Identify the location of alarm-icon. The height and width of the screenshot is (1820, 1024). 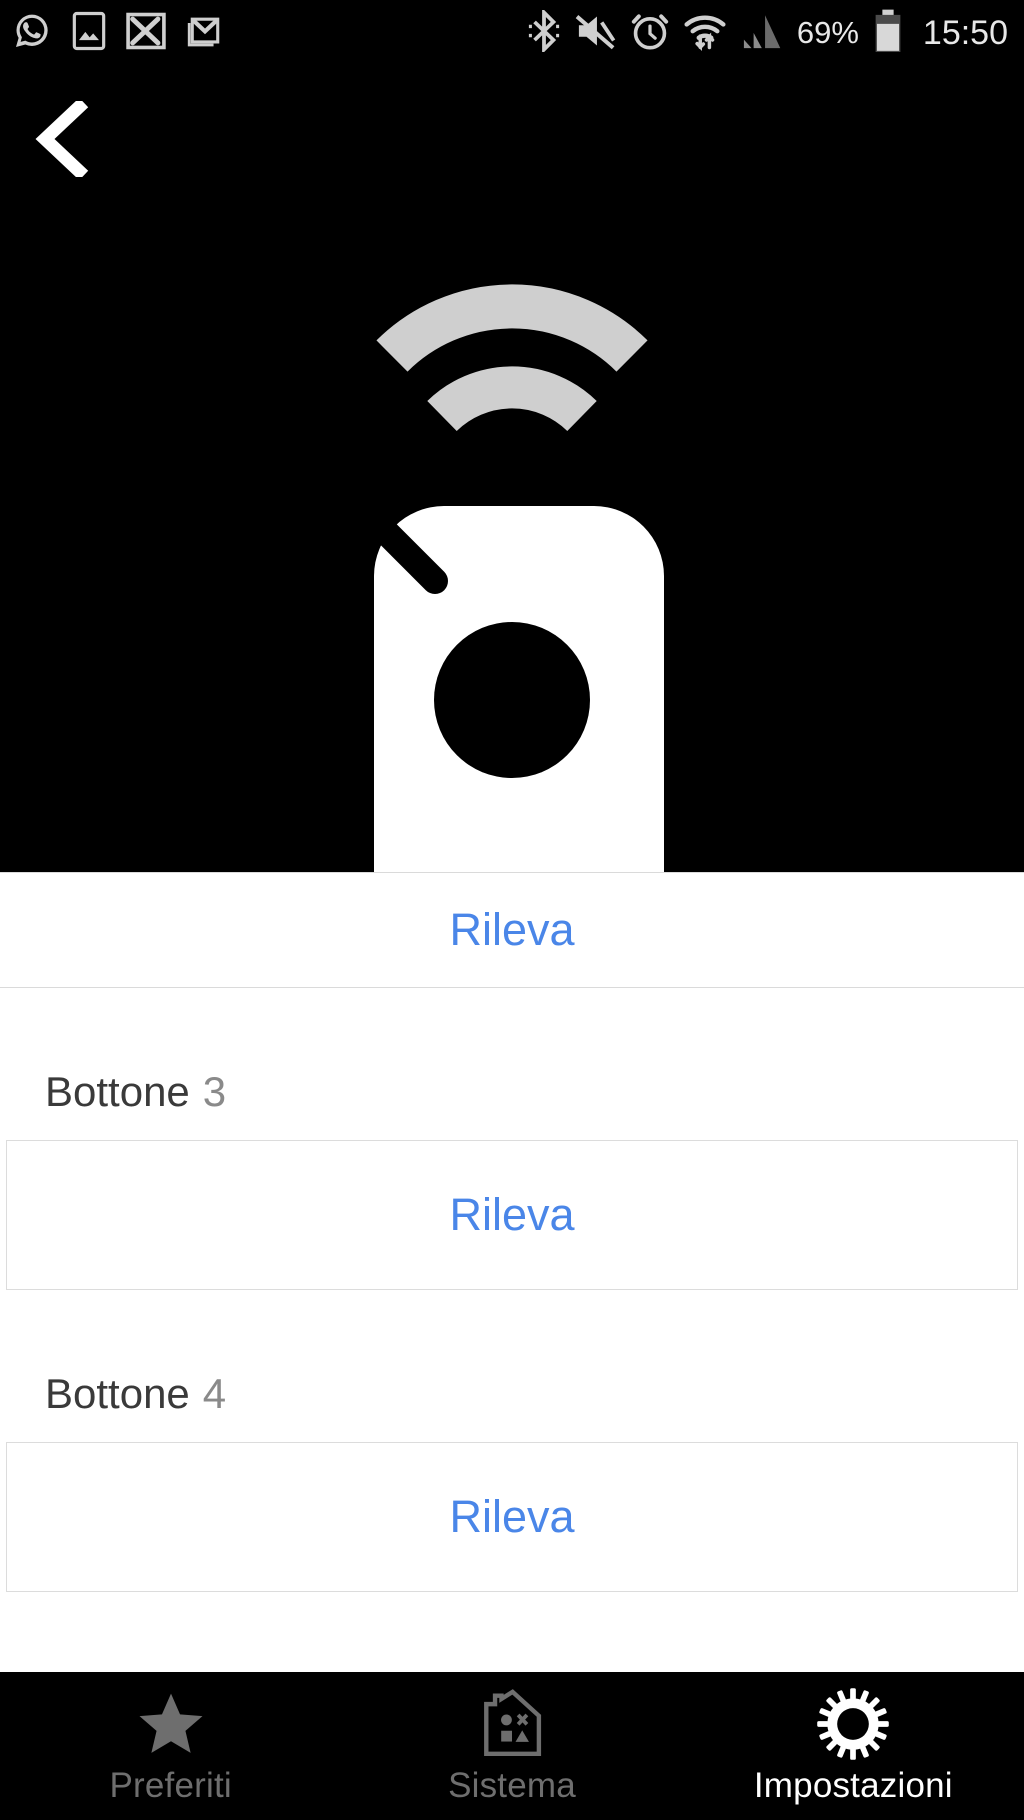
(650, 33).